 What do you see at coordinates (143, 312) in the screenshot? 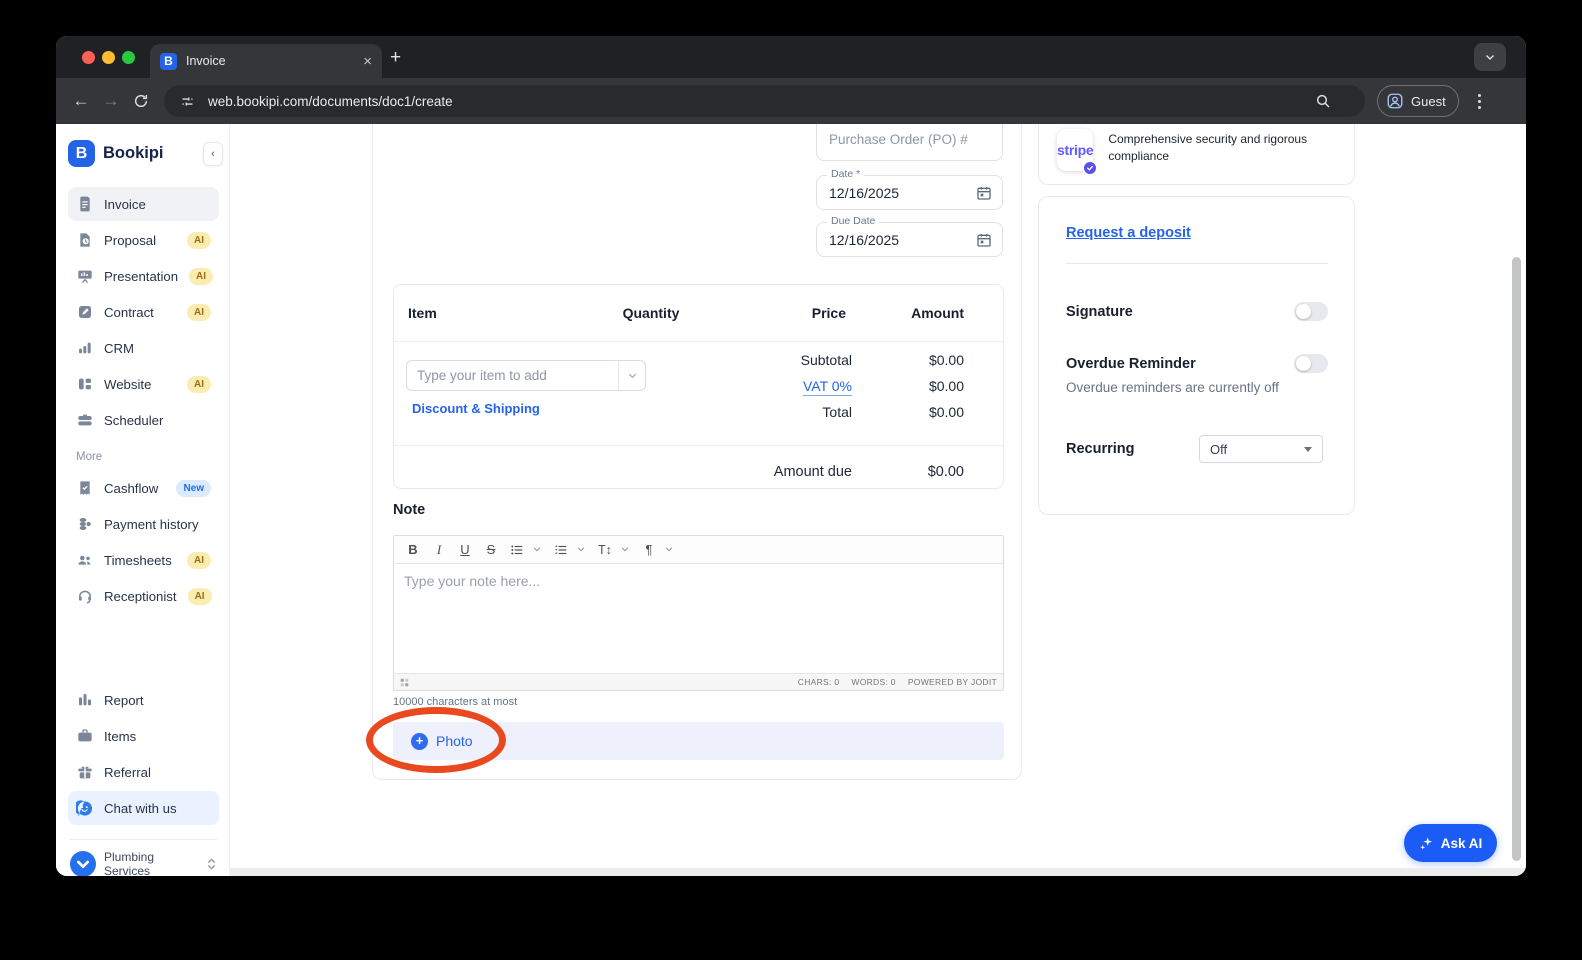
I see `sidebar-item-contract: Contract AI` at bounding box center [143, 312].